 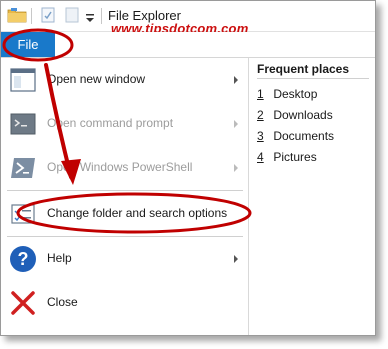 What do you see at coordinates (260, 115) in the screenshot?
I see `place-number: 2` at bounding box center [260, 115].